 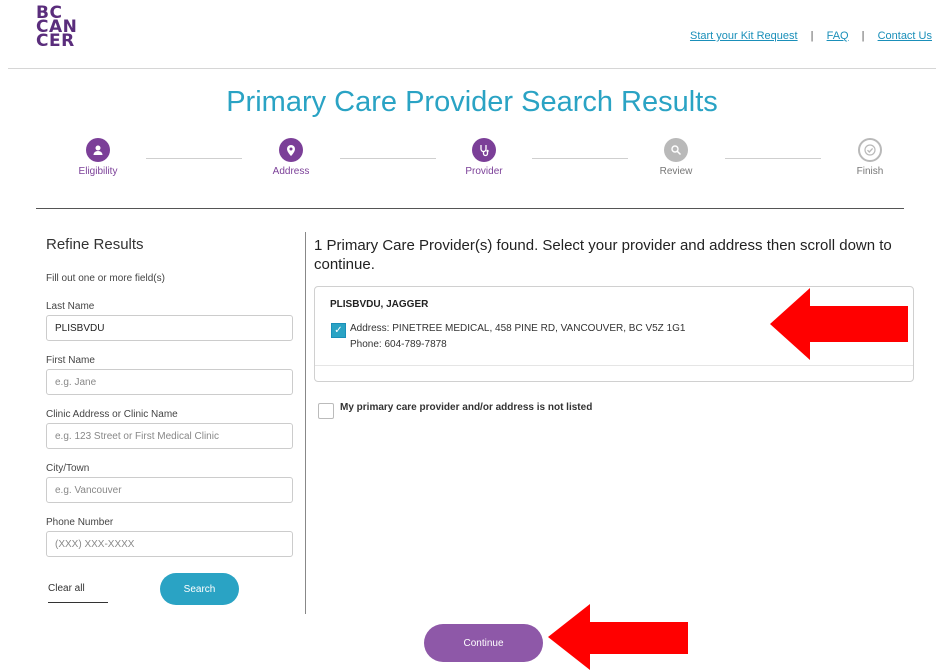 I want to click on refine-hint: Fill out one or more field(s), so click(x=105, y=278).